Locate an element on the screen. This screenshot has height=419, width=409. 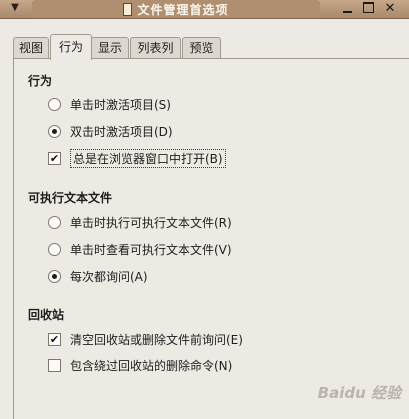
checkbox-open-in-browser: ✔ 总是在浏览器窗口中打开(B) is located at coordinates (137, 158).